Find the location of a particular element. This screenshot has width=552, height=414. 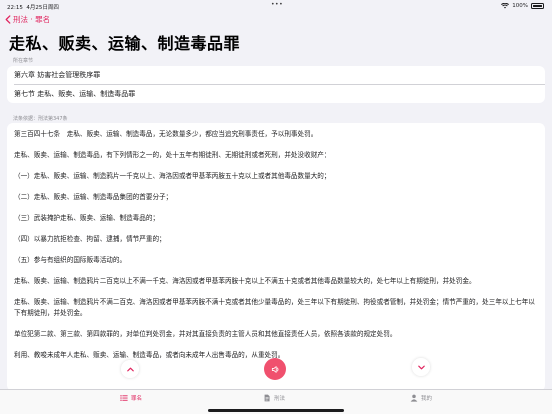

tab-criminal-law-label: 刑法 is located at coordinates (280, 399).